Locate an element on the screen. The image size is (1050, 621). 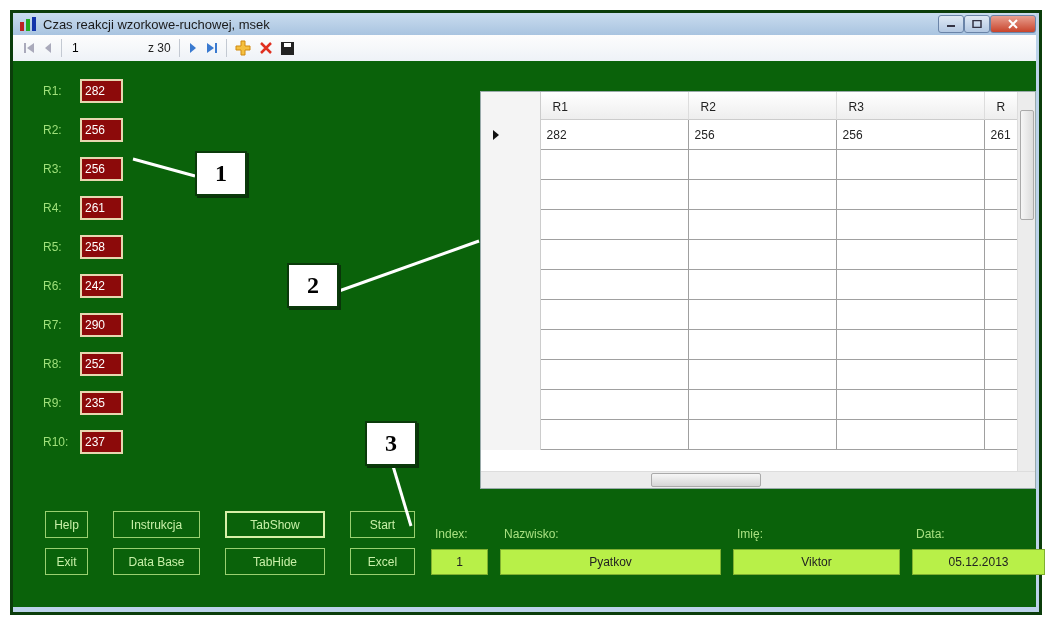
reading-label: R6: is located at coordinates (53, 286).